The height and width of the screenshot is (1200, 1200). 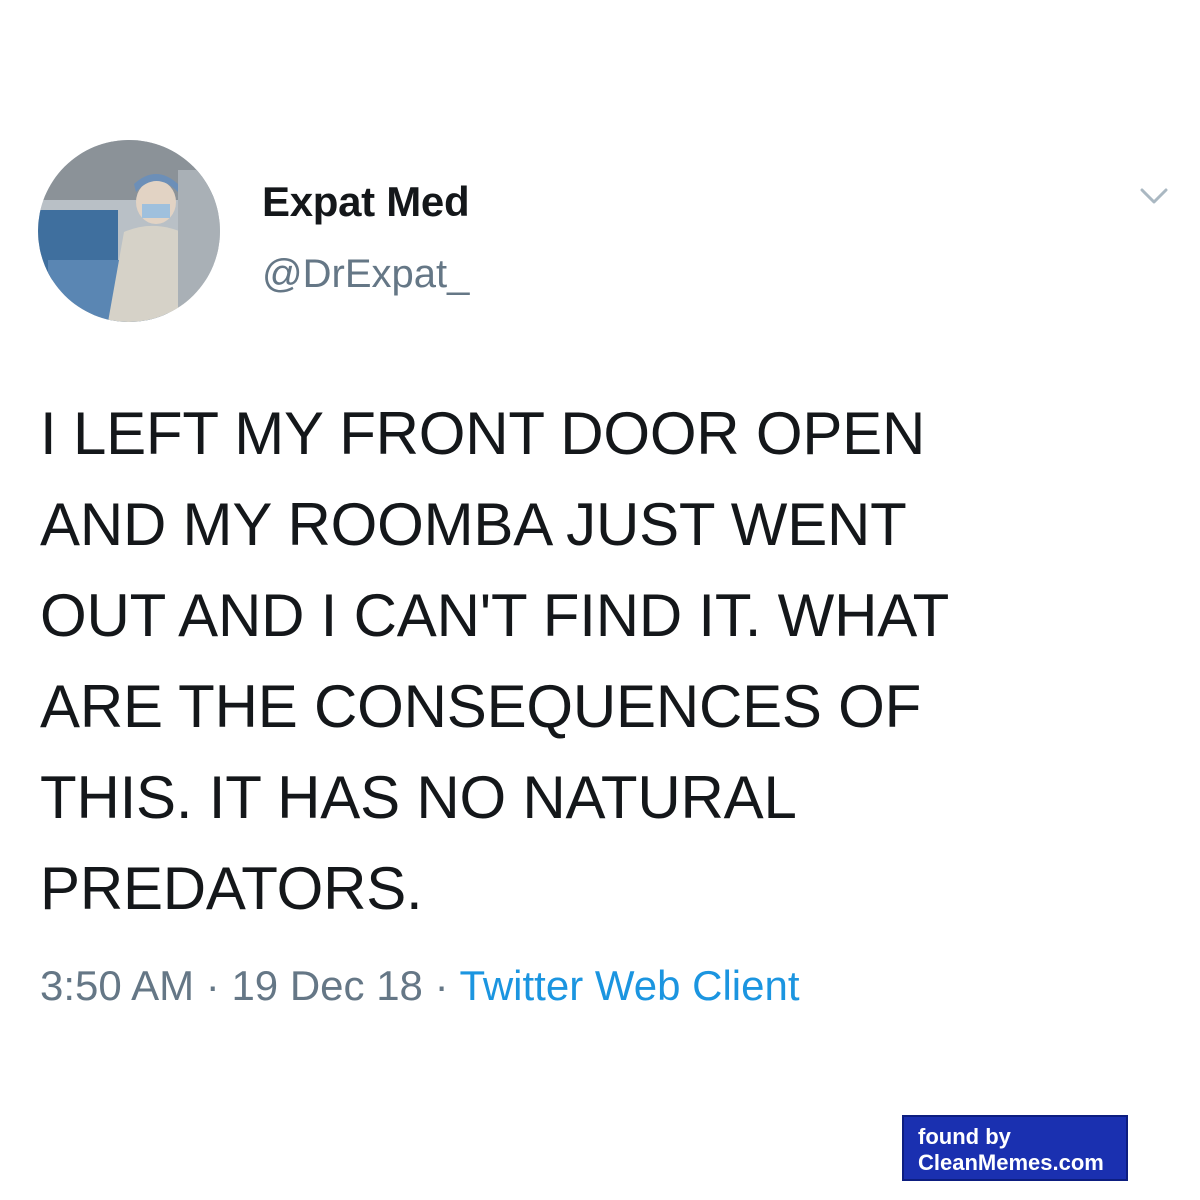 I want to click on tweet-menu-button, so click(x=1154, y=196).